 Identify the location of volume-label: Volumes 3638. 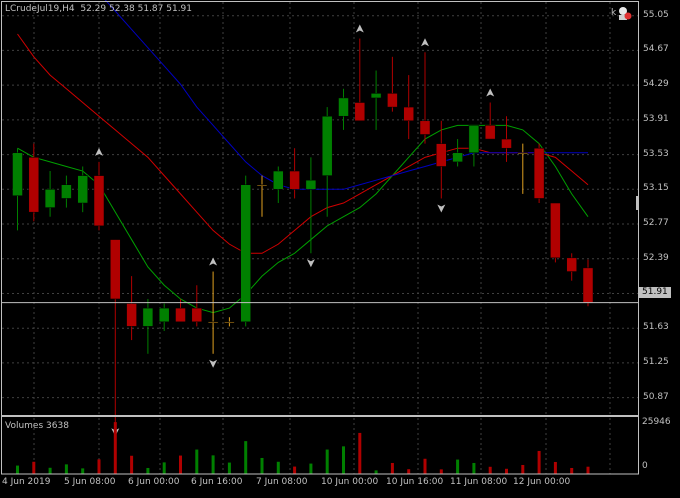
(37, 426).